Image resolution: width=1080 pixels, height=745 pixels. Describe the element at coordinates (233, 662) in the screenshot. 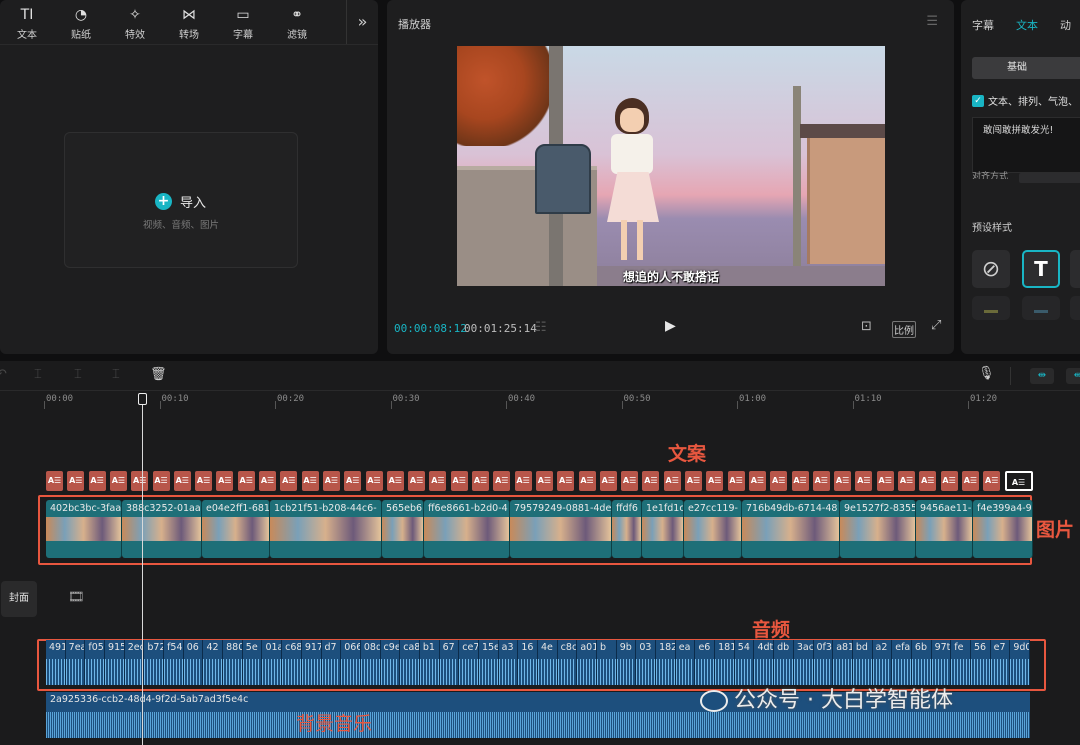

I see `audio-clip: 880` at that location.